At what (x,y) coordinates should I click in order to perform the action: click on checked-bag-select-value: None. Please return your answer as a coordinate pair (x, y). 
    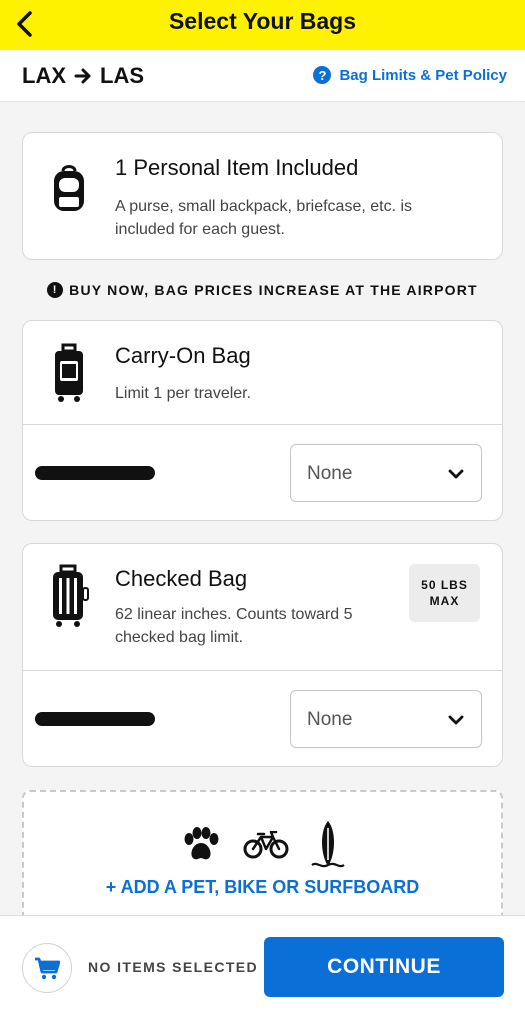
    Looking at the image, I should click on (330, 719).